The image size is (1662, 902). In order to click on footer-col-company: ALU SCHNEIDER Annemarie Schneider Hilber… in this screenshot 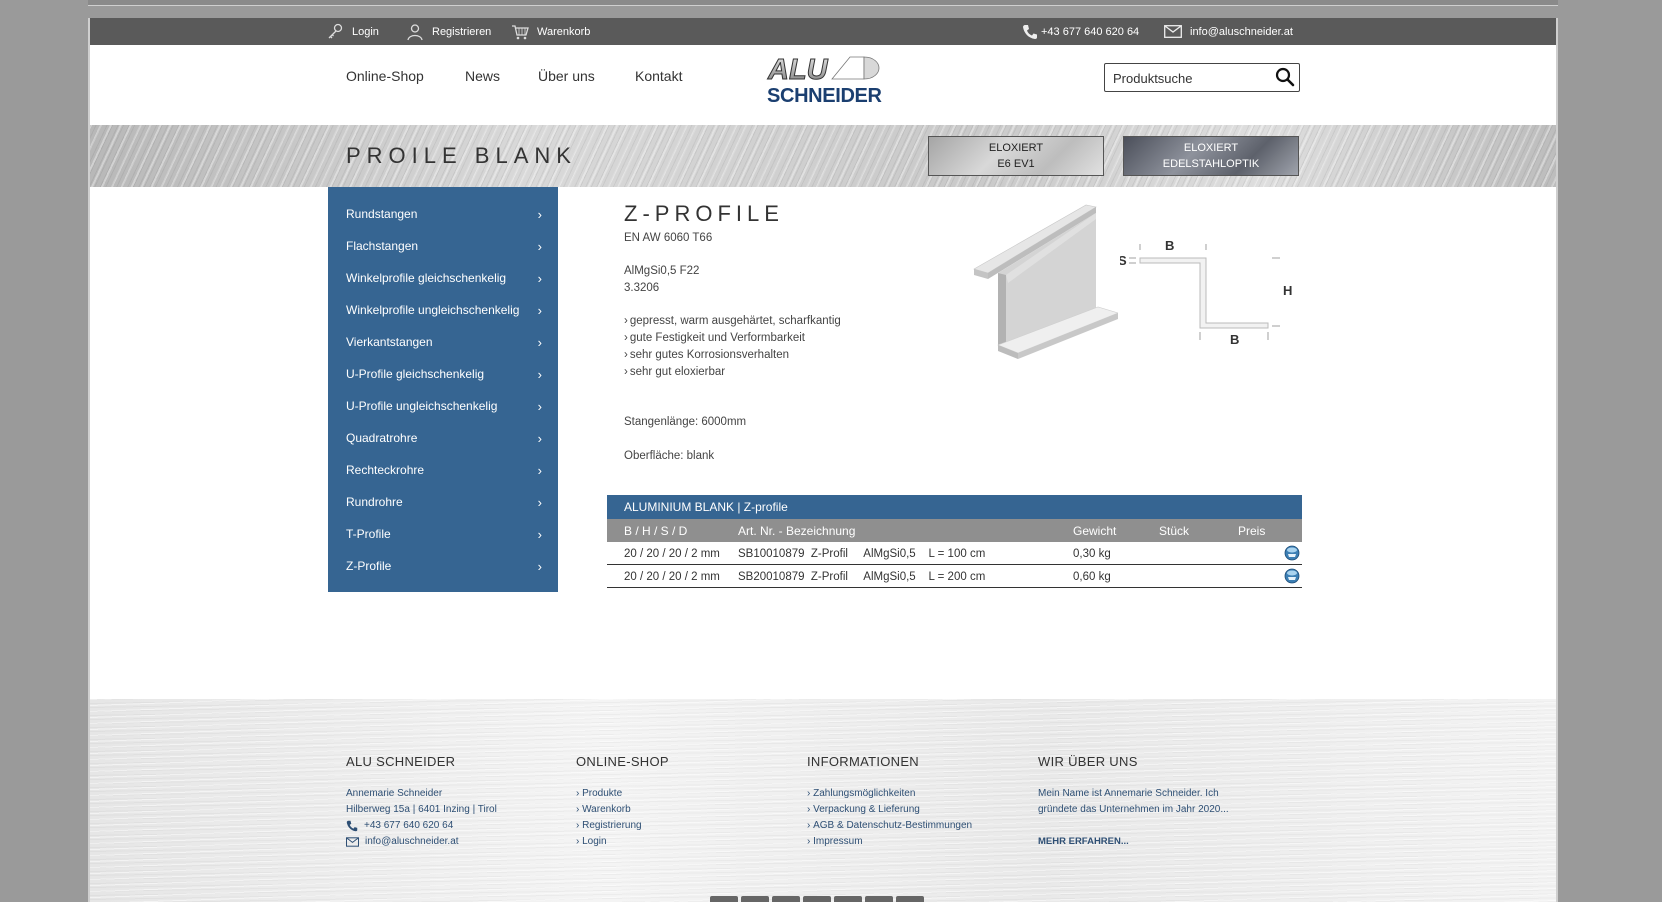, I will do `click(456, 802)`.